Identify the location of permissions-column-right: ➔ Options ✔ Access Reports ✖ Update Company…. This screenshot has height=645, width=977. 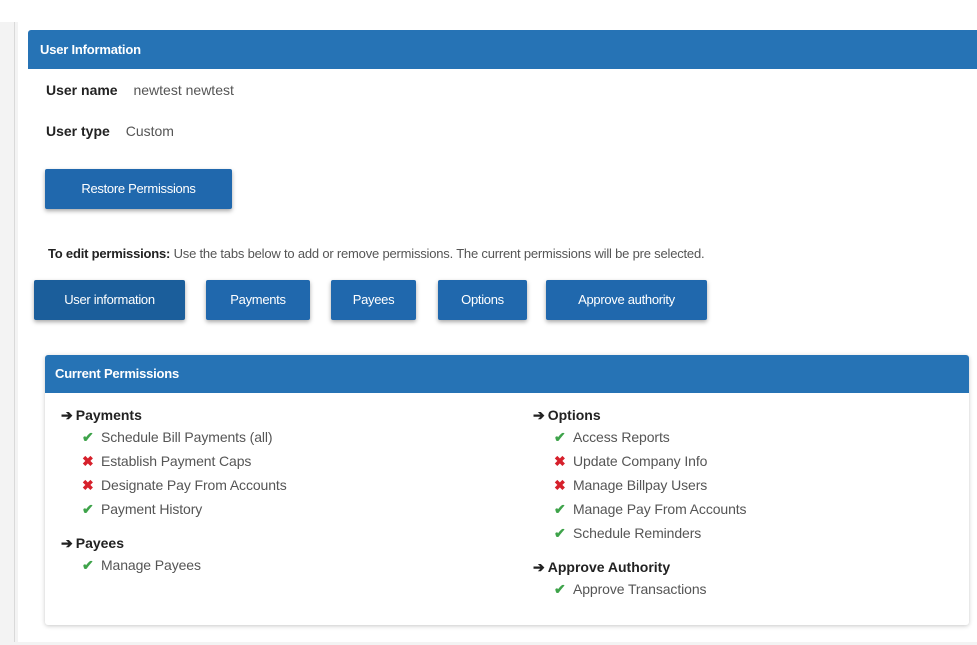
(640, 509).